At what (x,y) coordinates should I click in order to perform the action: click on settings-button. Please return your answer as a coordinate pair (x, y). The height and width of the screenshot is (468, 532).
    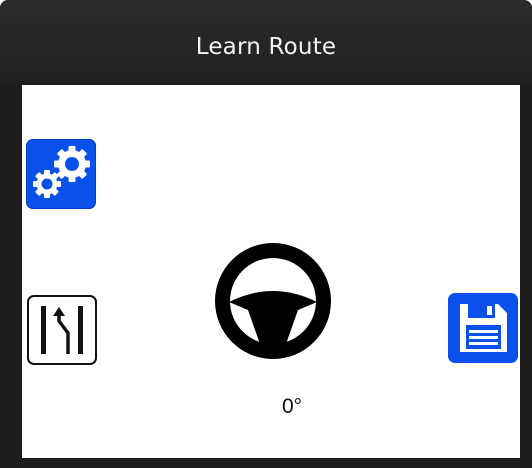
    Looking at the image, I should click on (61, 174).